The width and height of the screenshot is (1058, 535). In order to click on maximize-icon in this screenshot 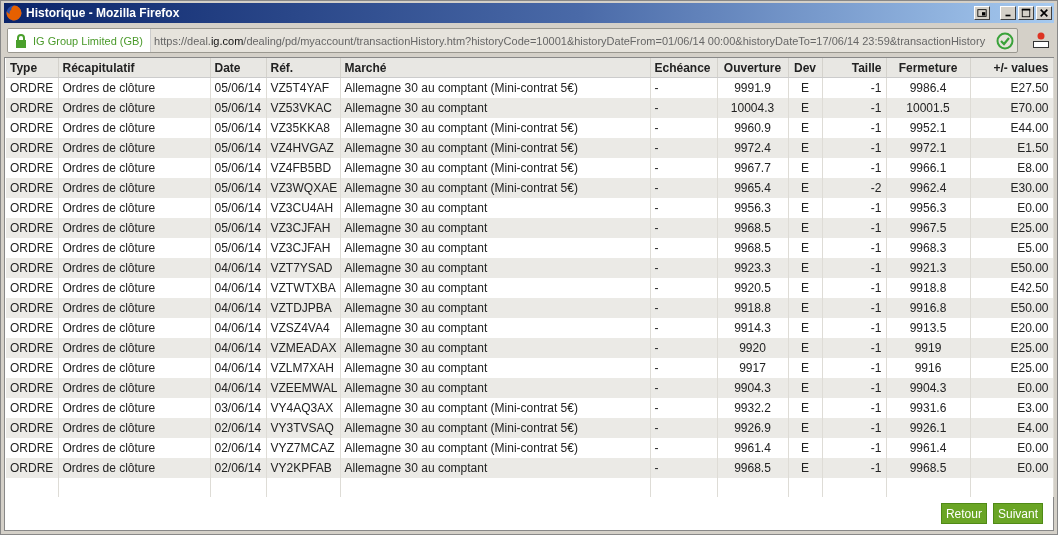, I will do `click(1026, 13)`.